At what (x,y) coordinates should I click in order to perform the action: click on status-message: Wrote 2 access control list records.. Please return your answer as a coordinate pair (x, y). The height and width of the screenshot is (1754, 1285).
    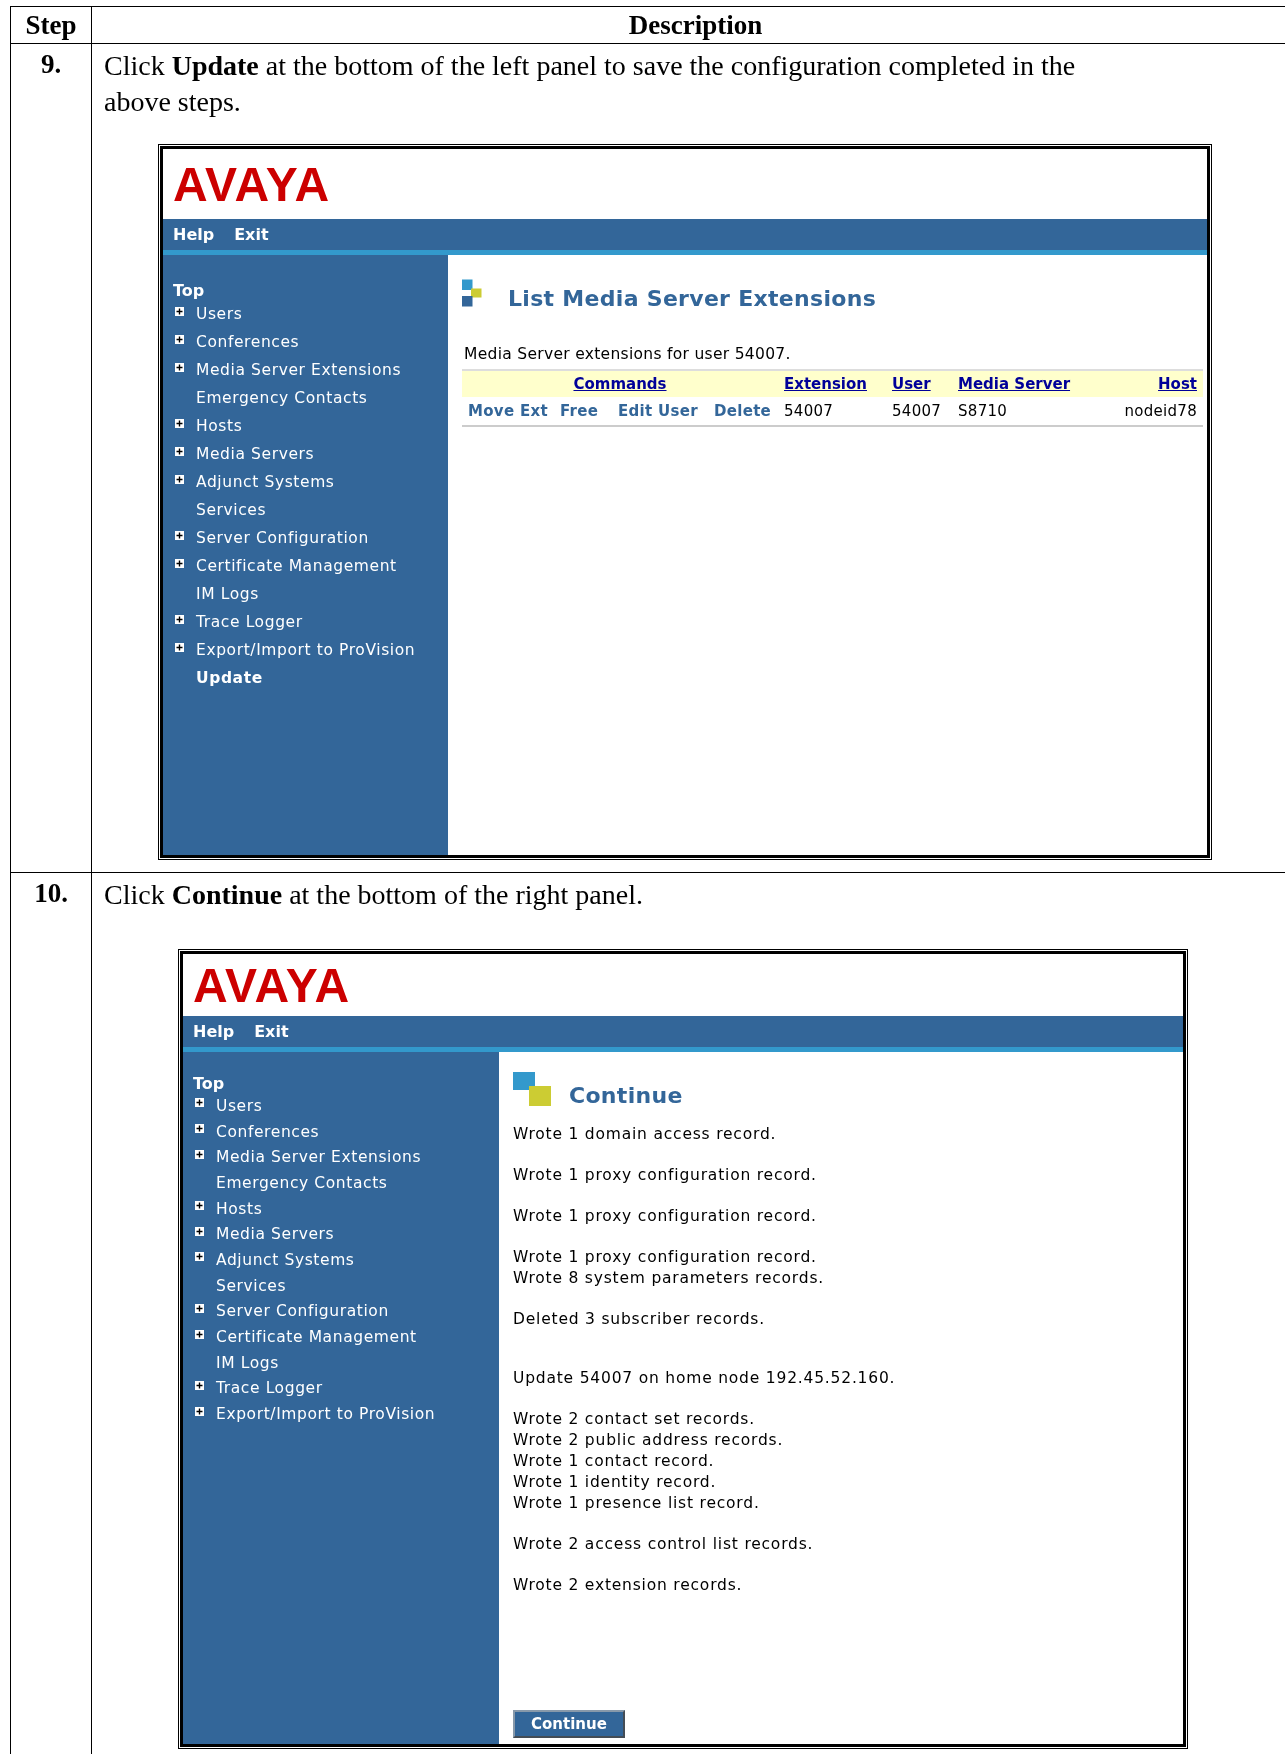
    Looking at the image, I should click on (664, 1544).